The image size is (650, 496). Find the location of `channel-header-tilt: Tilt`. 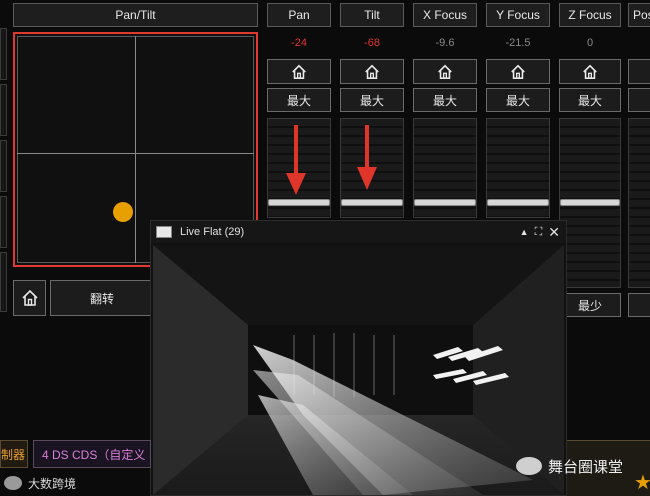

channel-header-tilt: Tilt is located at coordinates (372, 15).